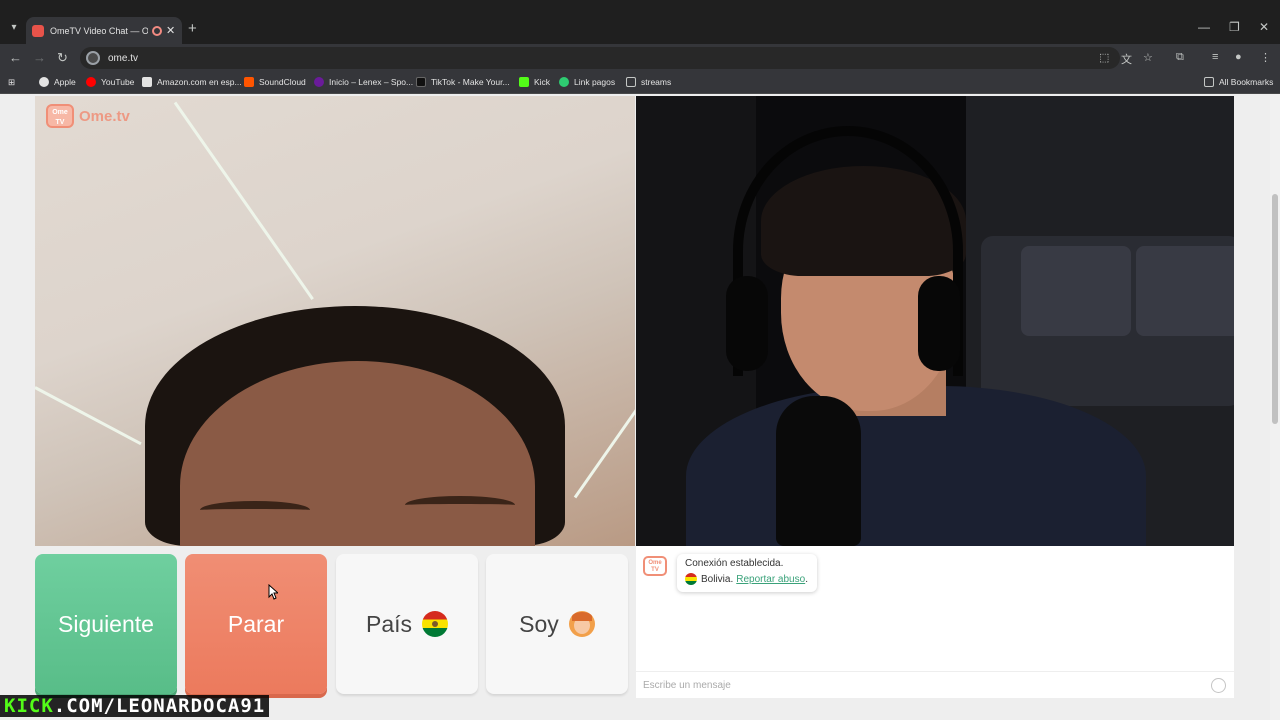  I want to click on bookmark-kick: Kick, so click(534, 82).